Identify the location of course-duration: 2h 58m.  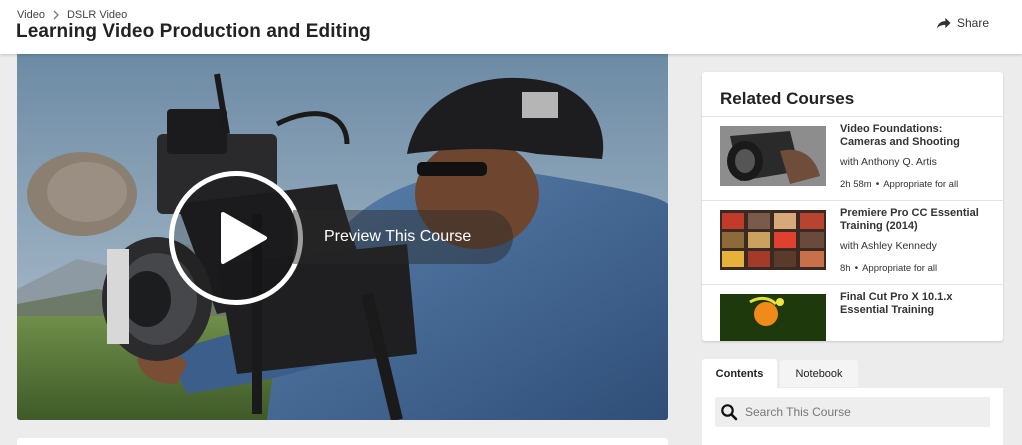
(856, 184).